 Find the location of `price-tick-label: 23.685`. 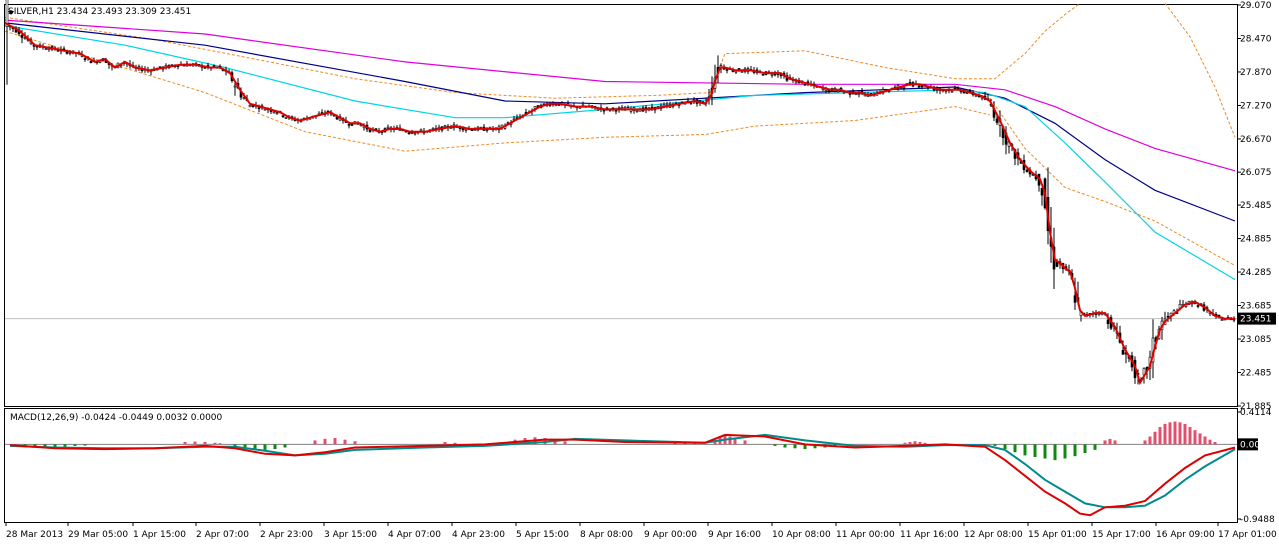

price-tick-label: 23.685 is located at coordinates (1256, 307).